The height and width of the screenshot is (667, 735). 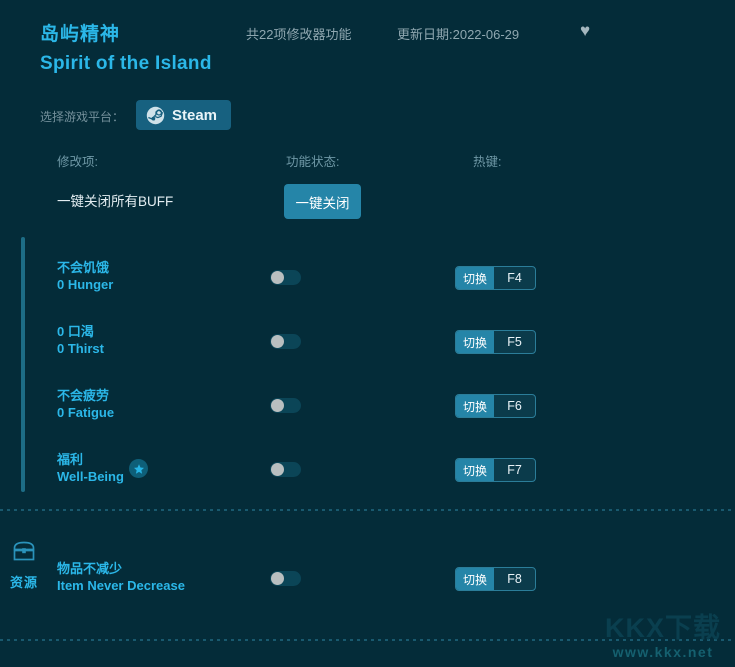 I want to click on option-row-hunger: 不会饥饿 0 Hunger 切换 F4, so click(x=367, y=284).